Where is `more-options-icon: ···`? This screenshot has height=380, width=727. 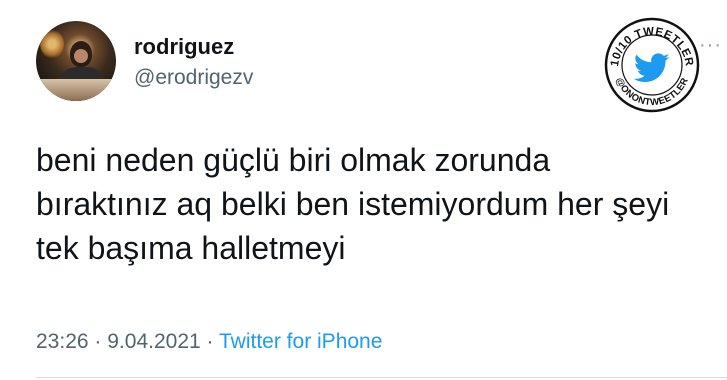 more-options-icon: ··· is located at coordinates (710, 45).